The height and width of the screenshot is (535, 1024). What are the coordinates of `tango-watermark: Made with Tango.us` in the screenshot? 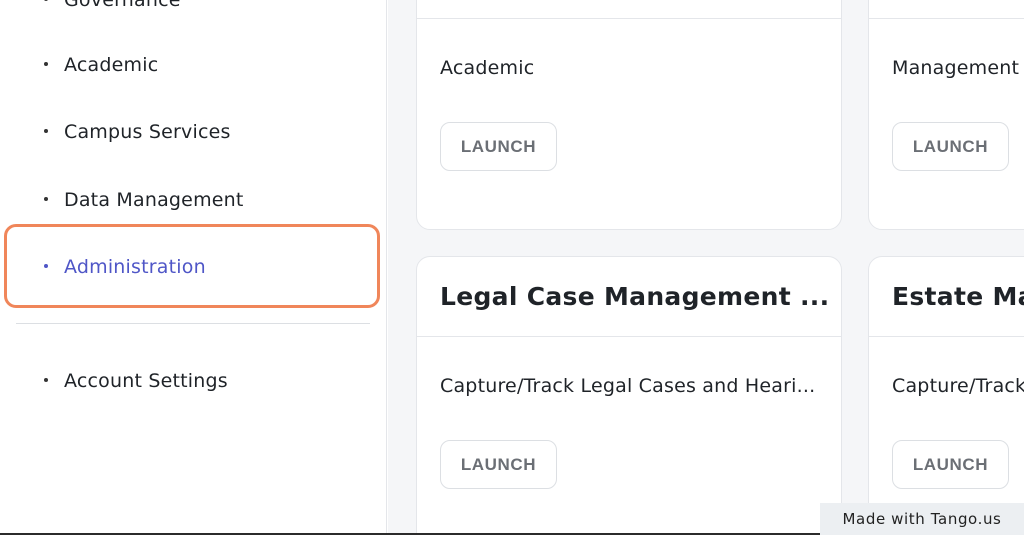 It's located at (922, 519).